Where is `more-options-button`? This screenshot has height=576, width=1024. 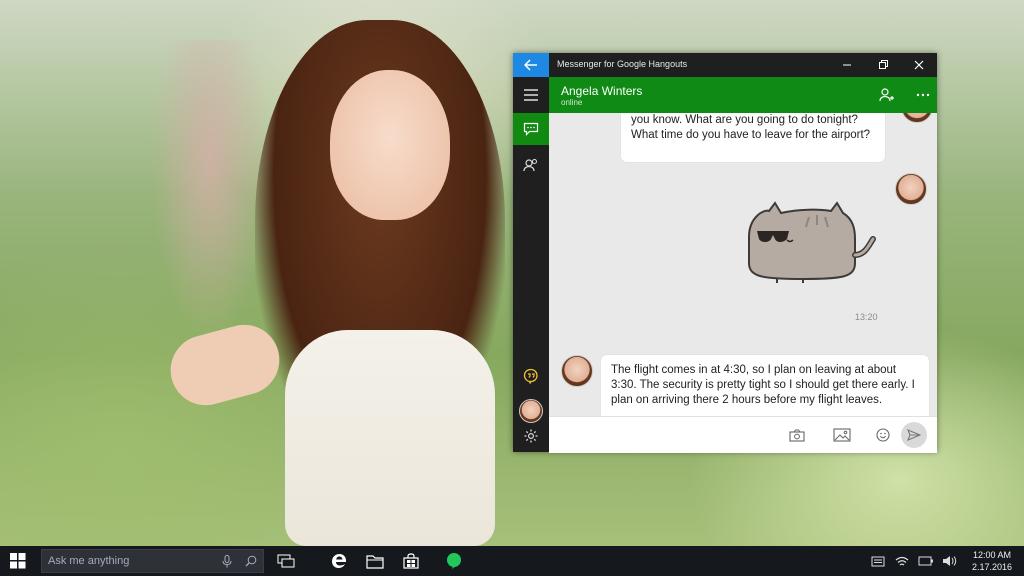 more-options-button is located at coordinates (923, 95).